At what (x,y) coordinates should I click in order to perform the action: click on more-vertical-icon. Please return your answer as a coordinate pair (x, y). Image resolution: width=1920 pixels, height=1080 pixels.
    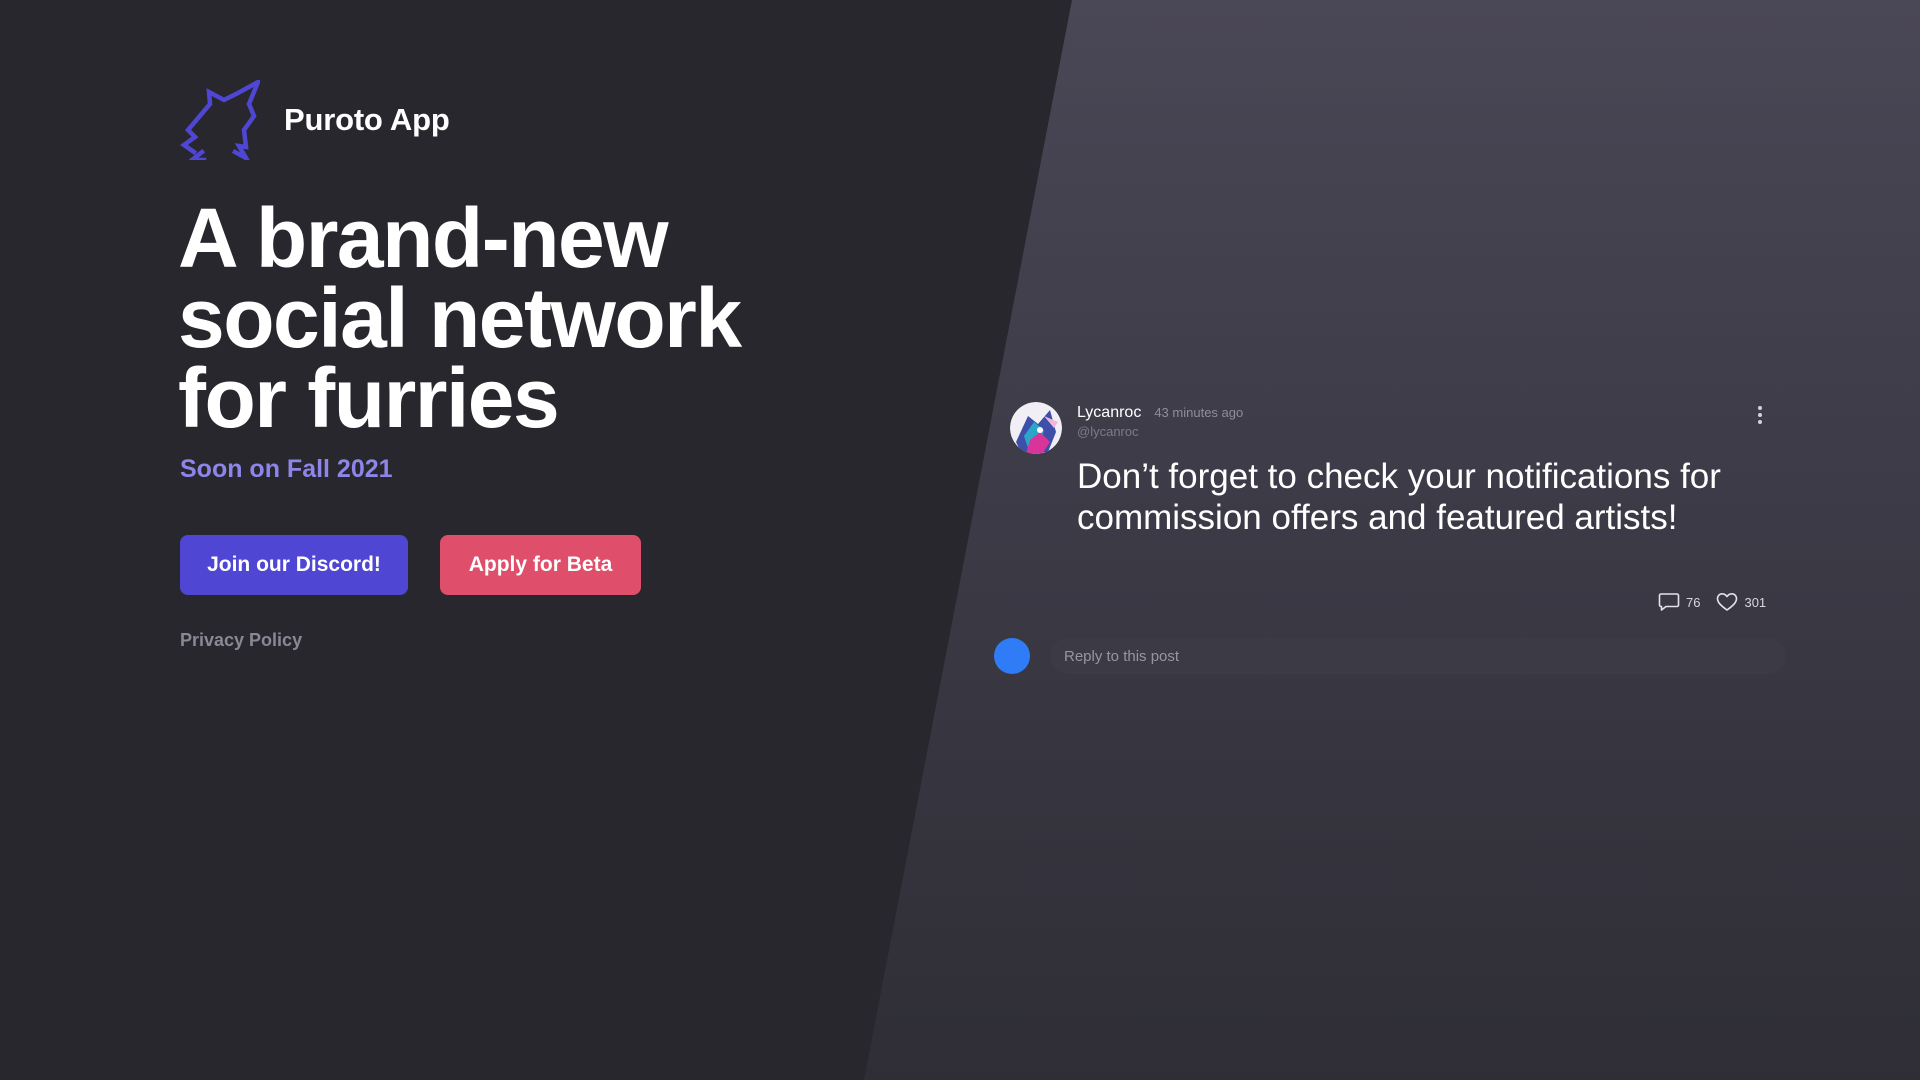
    Looking at the image, I should click on (1760, 415).